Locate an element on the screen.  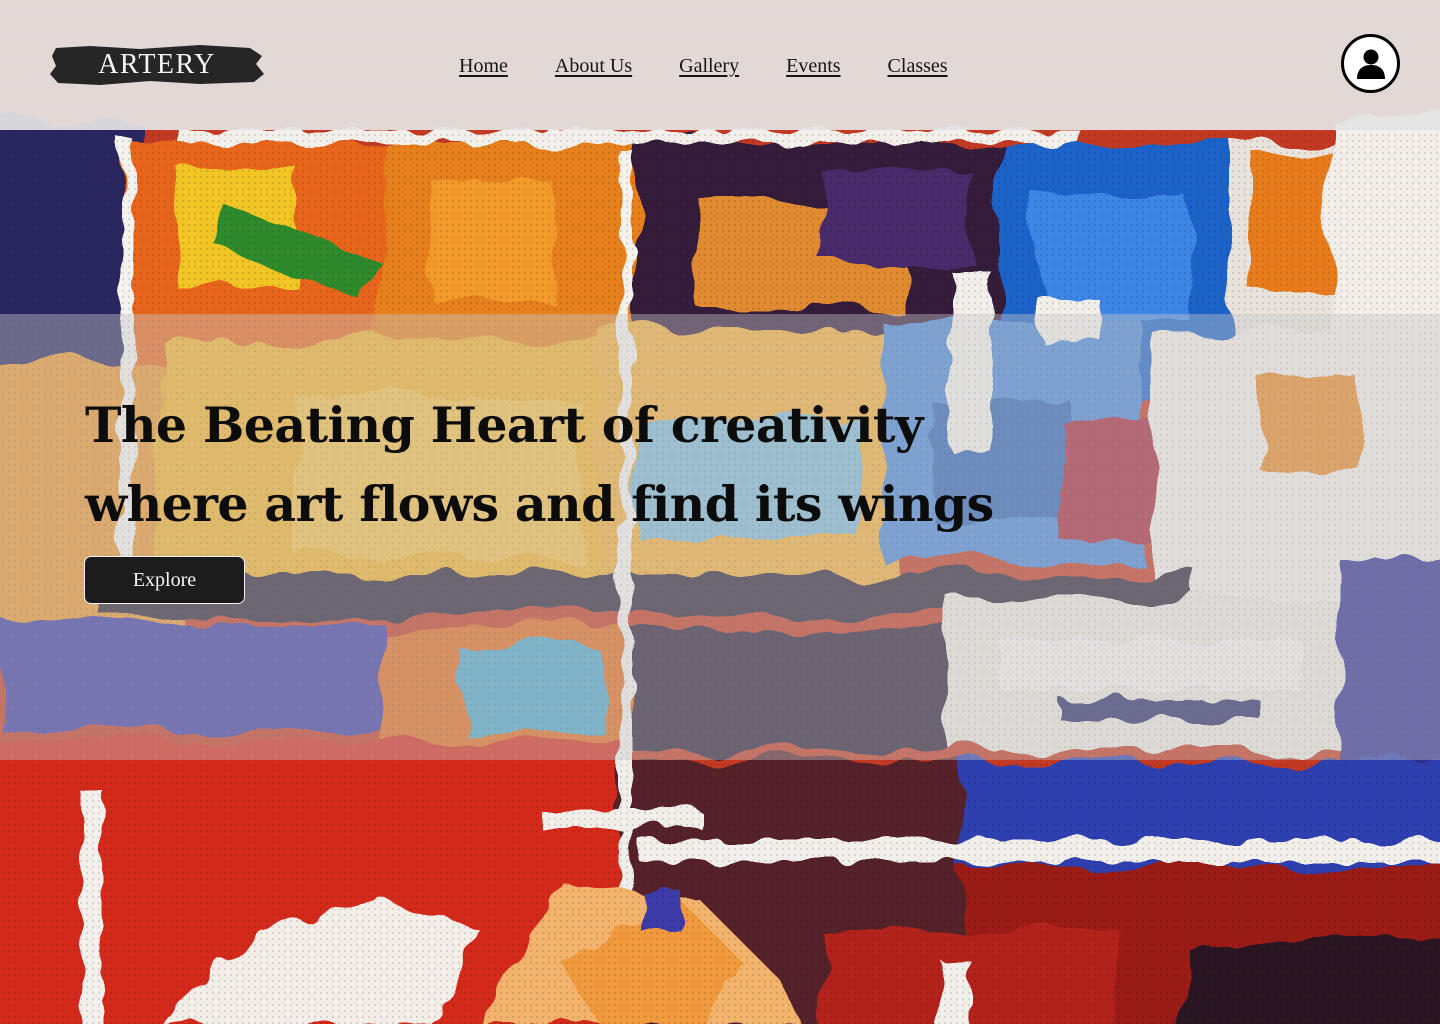
logo-text: ARTERY is located at coordinates (157, 64).